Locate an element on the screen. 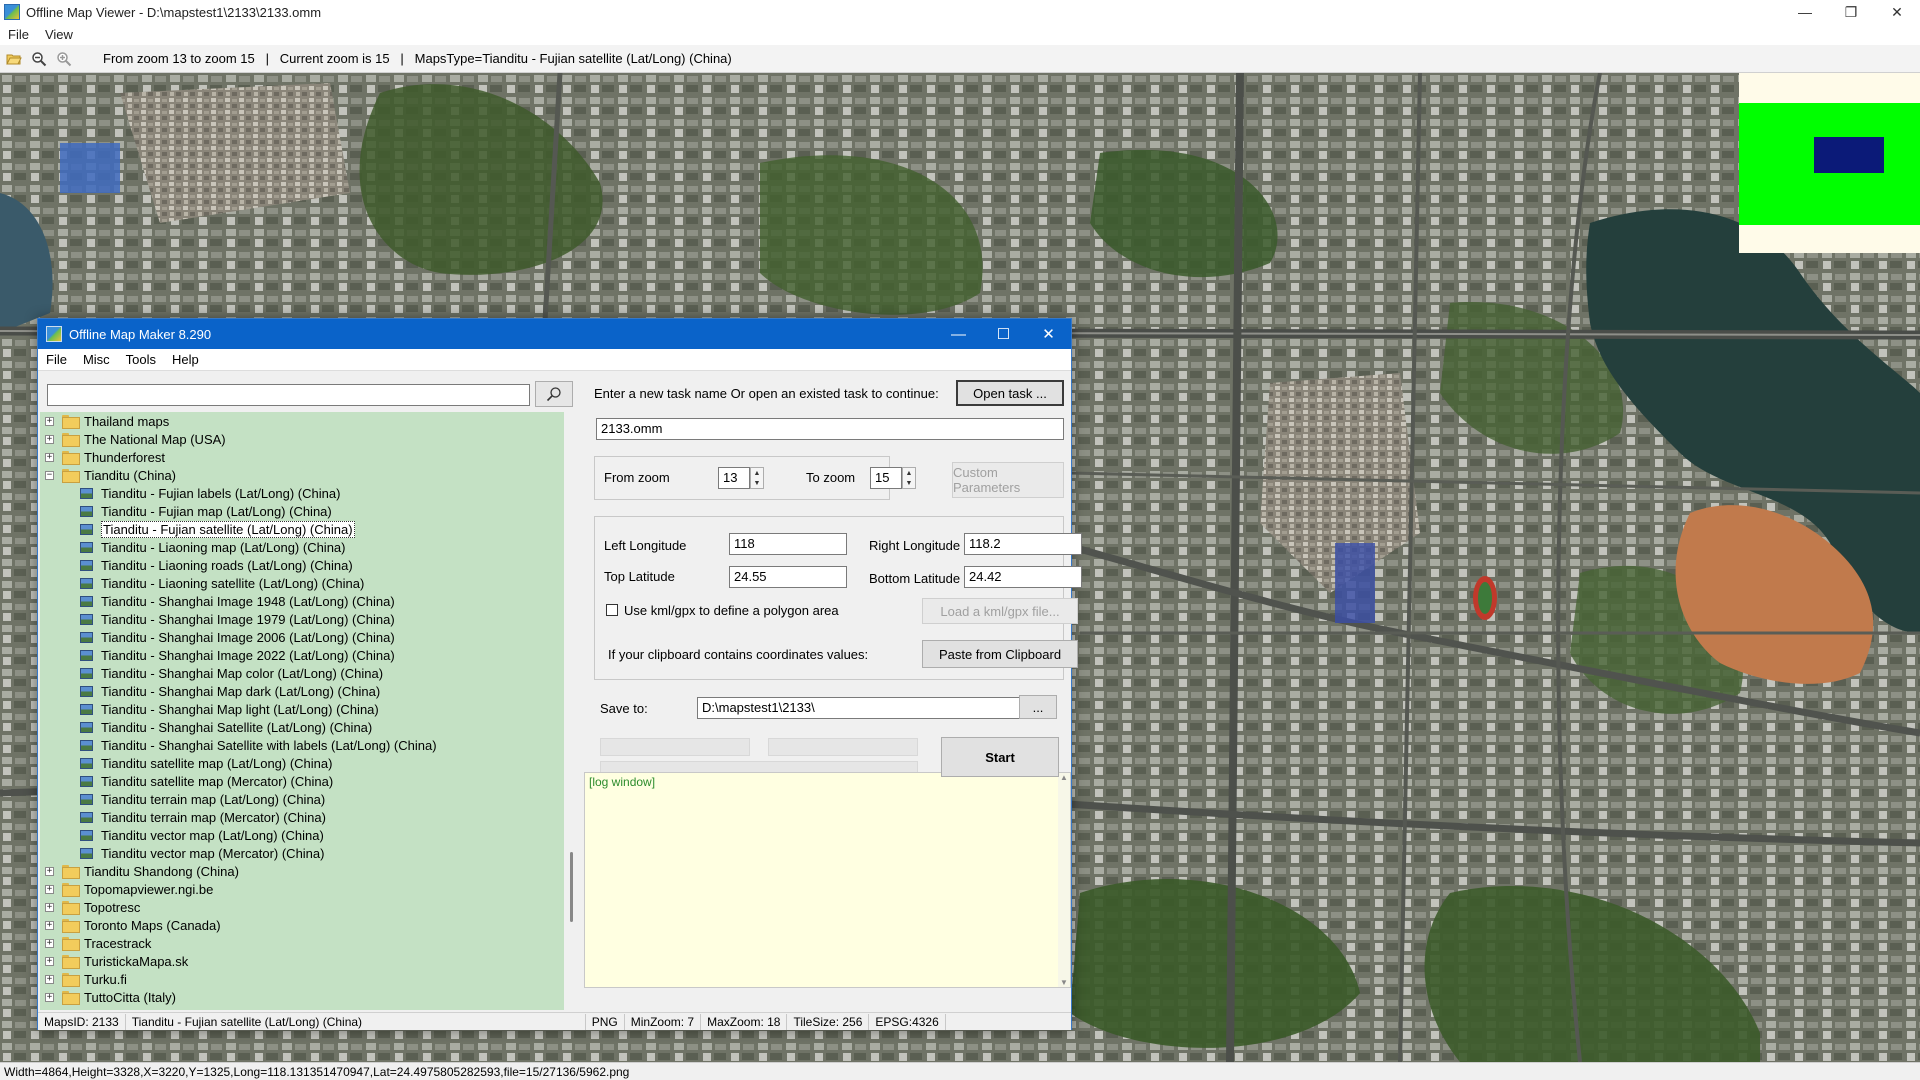 Image resolution: width=1920 pixels, height=1080 pixels. tree-folder-item: + The National Map (USA) is located at coordinates (302, 439).